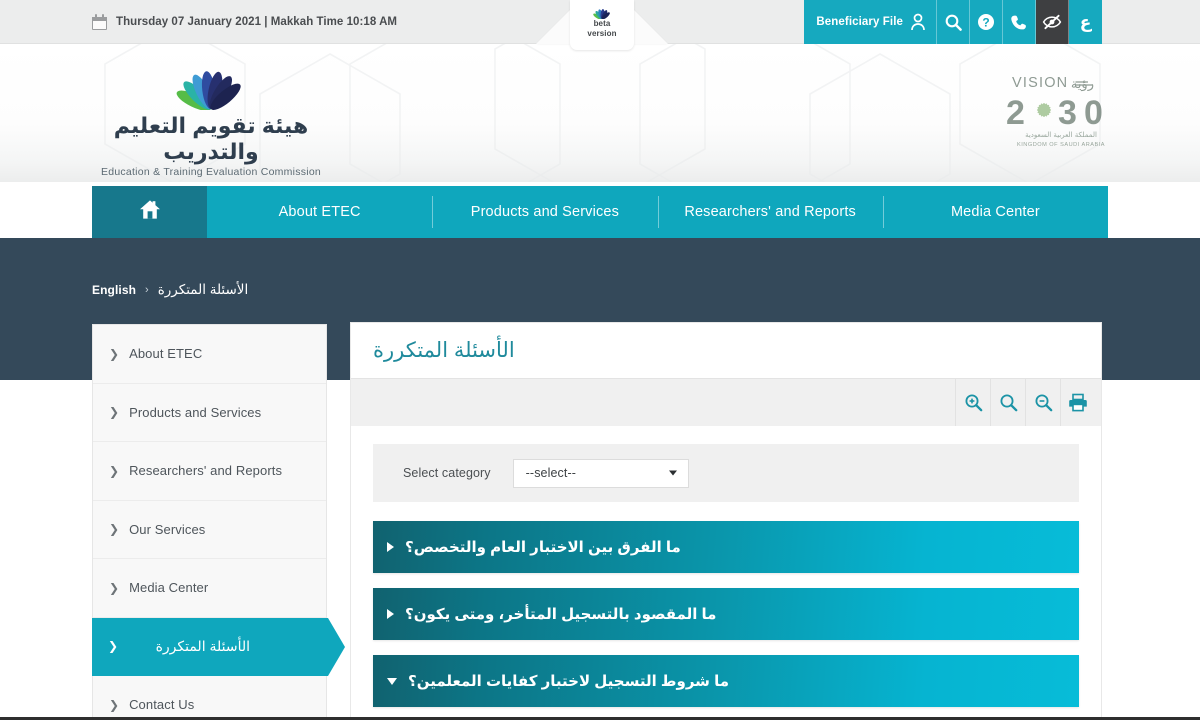 Image resolution: width=1200 pixels, height=720 pixels. I want to click on zoom-out-button, so click(1042, 402).